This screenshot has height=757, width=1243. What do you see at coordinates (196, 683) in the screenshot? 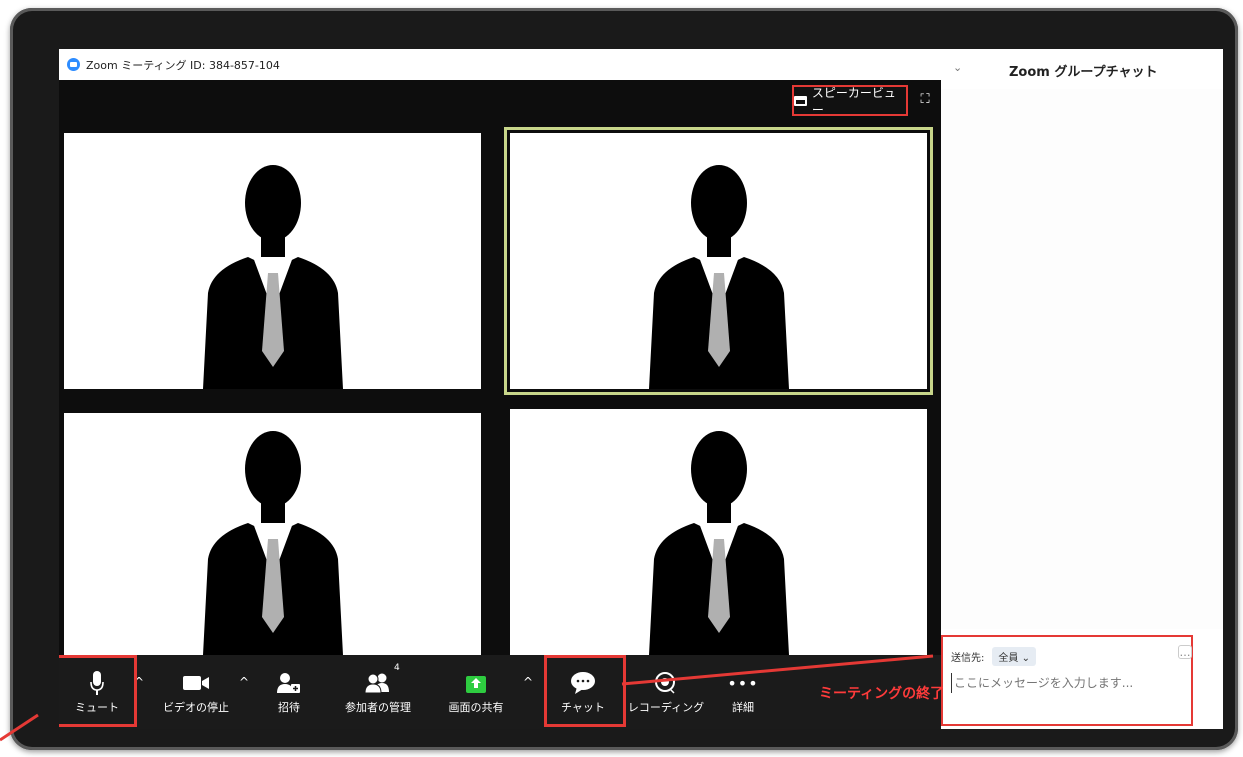
I see `video-camera-icon` at bounding box center [196, 683].